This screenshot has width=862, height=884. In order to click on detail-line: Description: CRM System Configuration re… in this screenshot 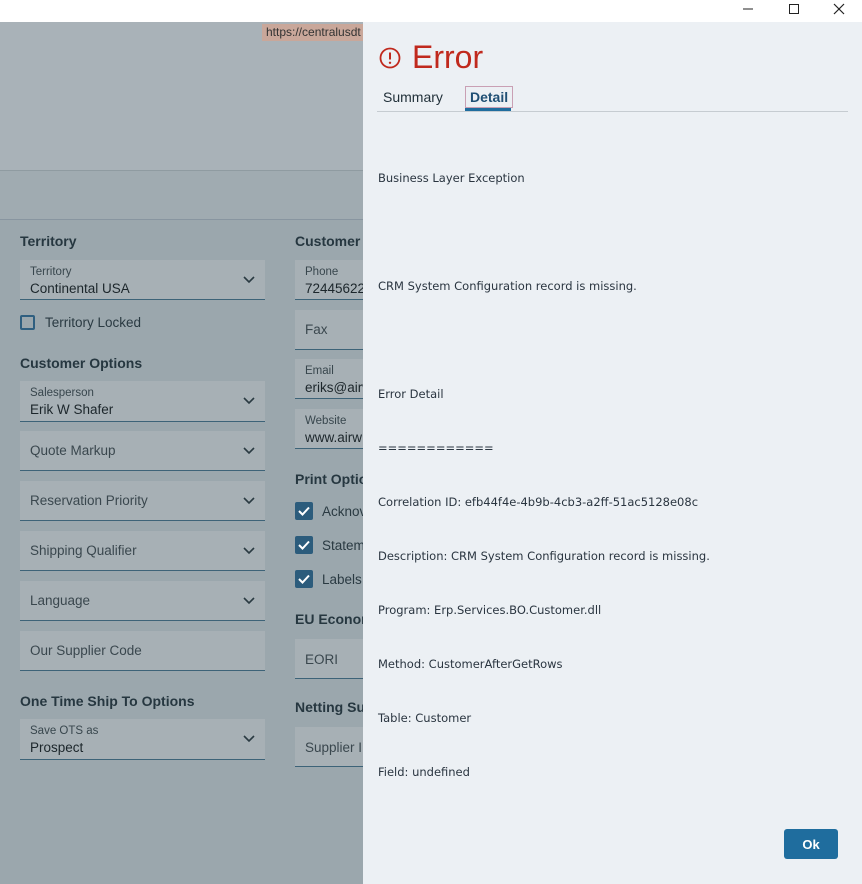, I will do `click(544, 556)`.